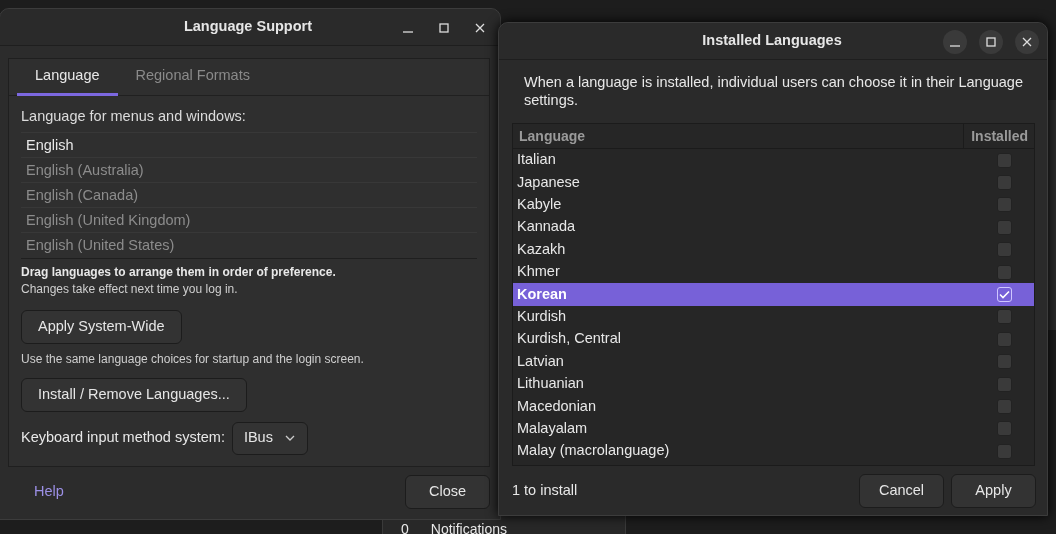  What do you see at coordinates (536, 160) in the screenshot?
I see `language-name: Italian` at bounding box center [536, 160].